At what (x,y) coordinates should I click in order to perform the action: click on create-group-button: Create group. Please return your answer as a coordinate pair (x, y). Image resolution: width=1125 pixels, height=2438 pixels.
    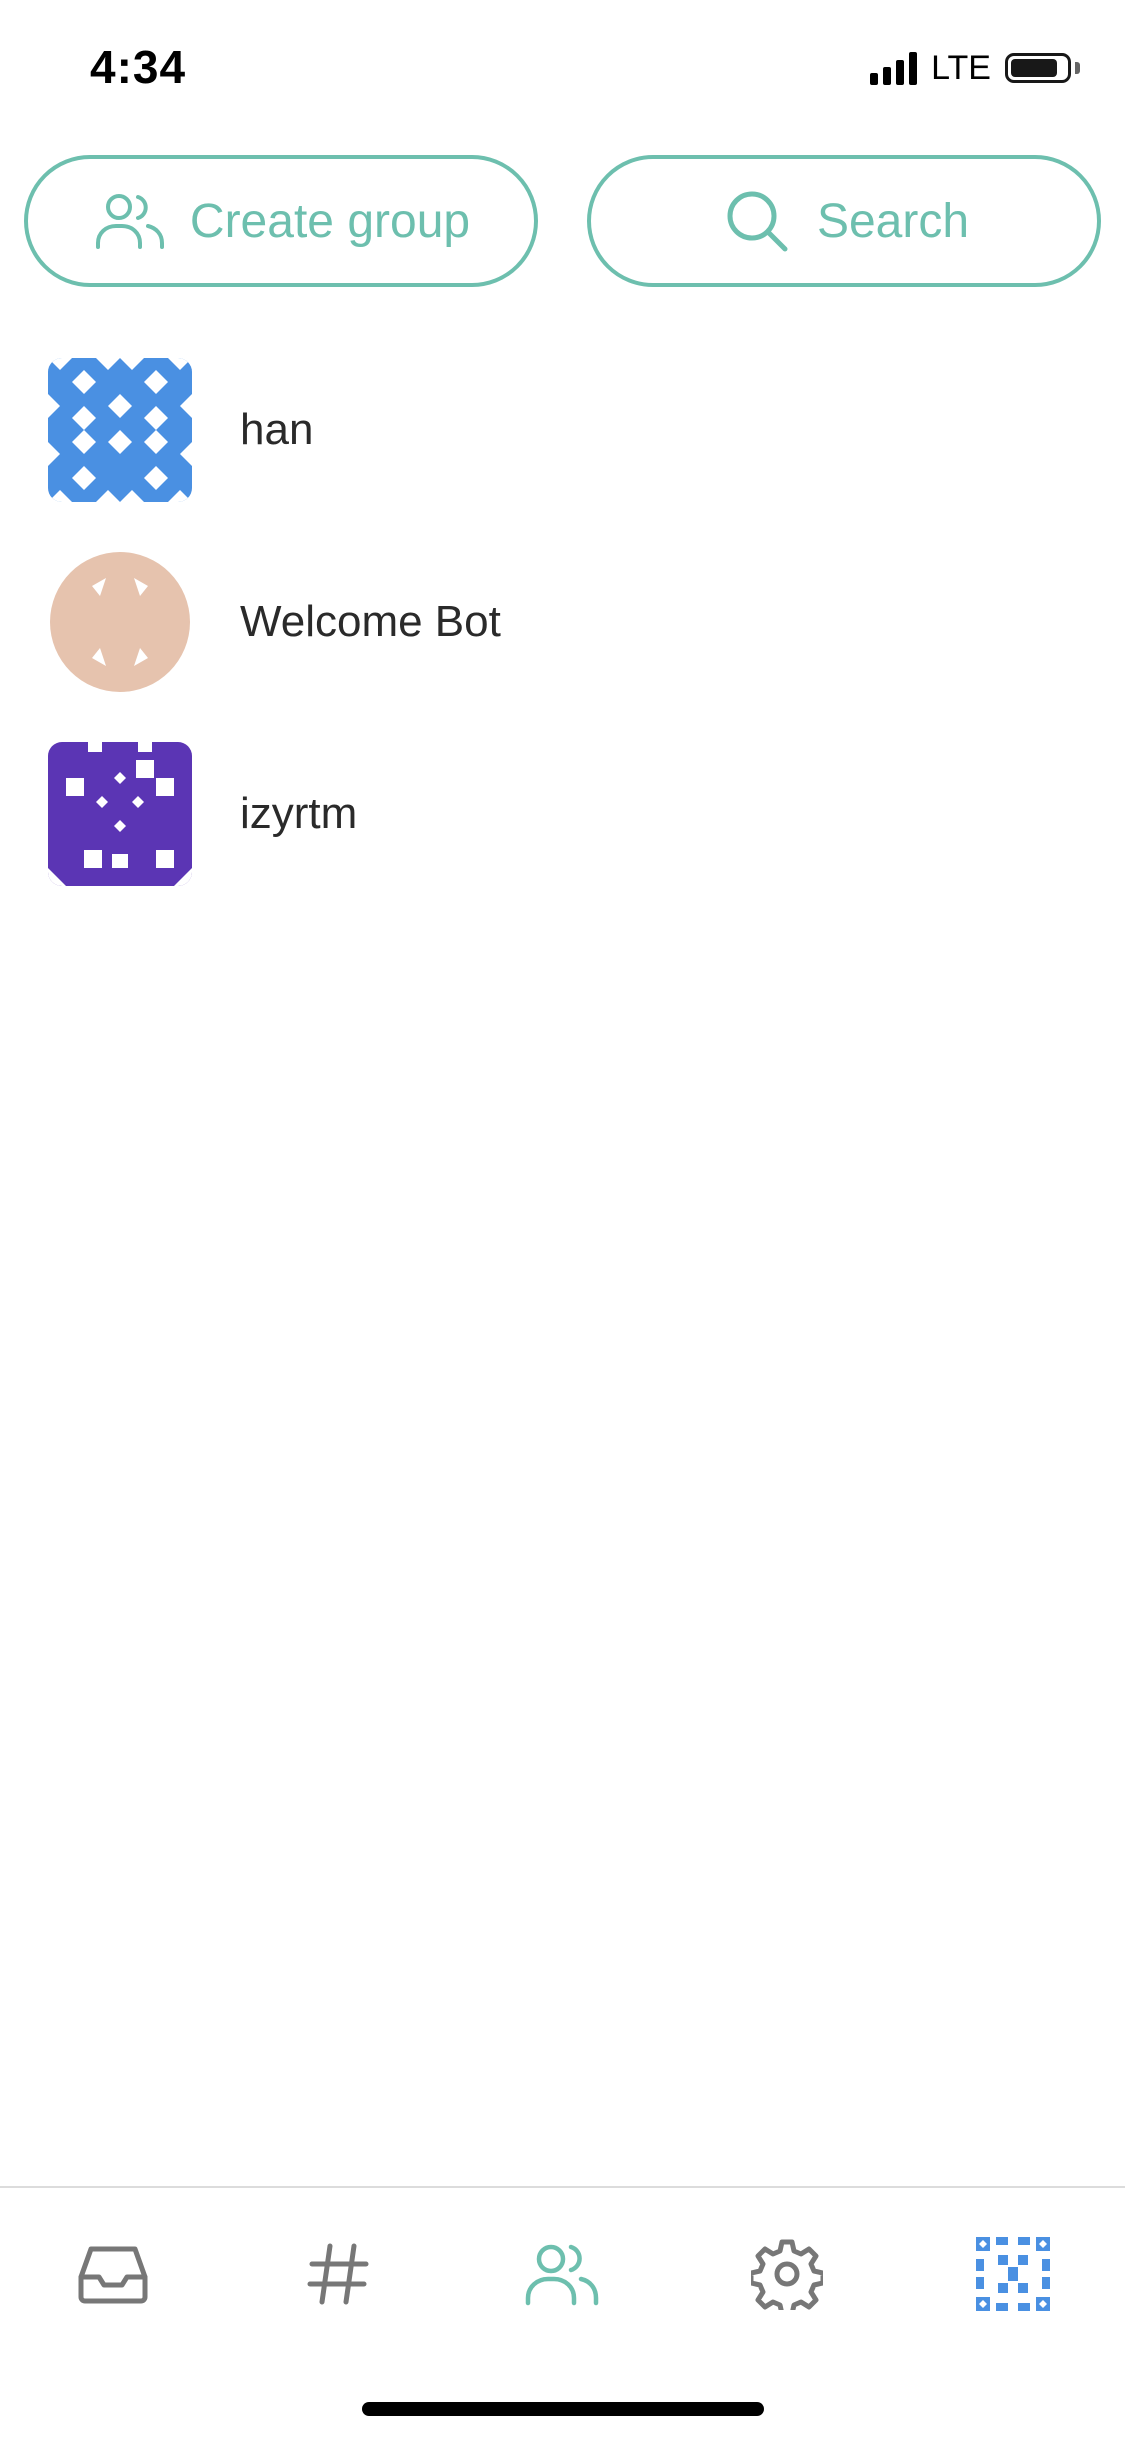
    Looking at the image, I should click on (281, 221).